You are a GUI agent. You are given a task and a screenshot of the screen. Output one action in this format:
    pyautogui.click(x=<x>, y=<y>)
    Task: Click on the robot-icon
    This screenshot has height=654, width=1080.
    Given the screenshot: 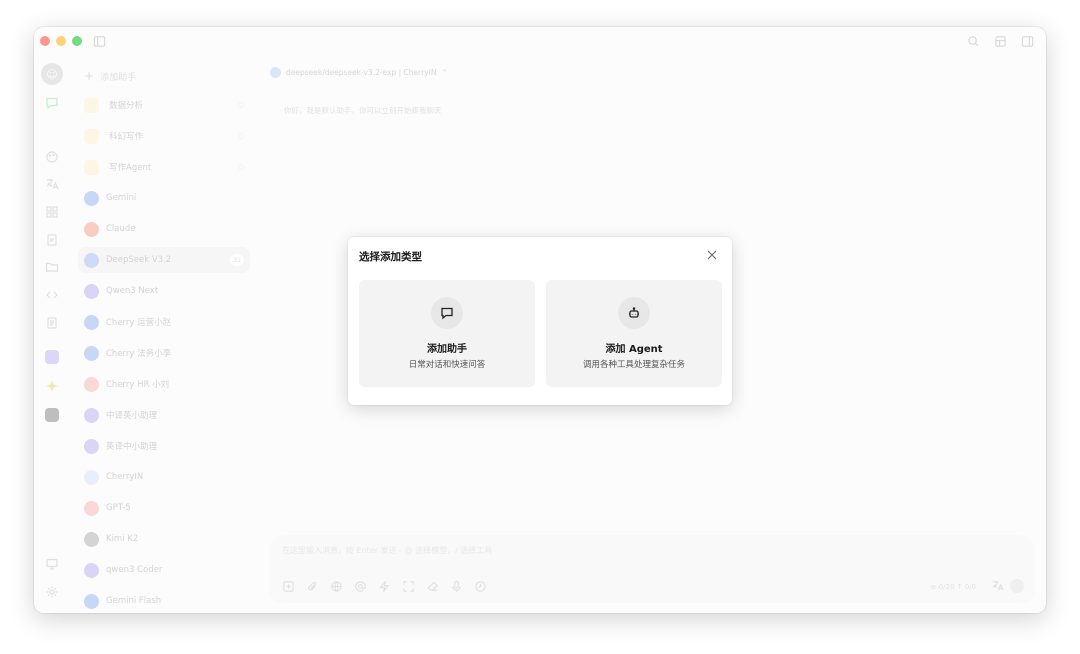 What is the action you would take?
    pyautogui.click(x=634, y=313)
    